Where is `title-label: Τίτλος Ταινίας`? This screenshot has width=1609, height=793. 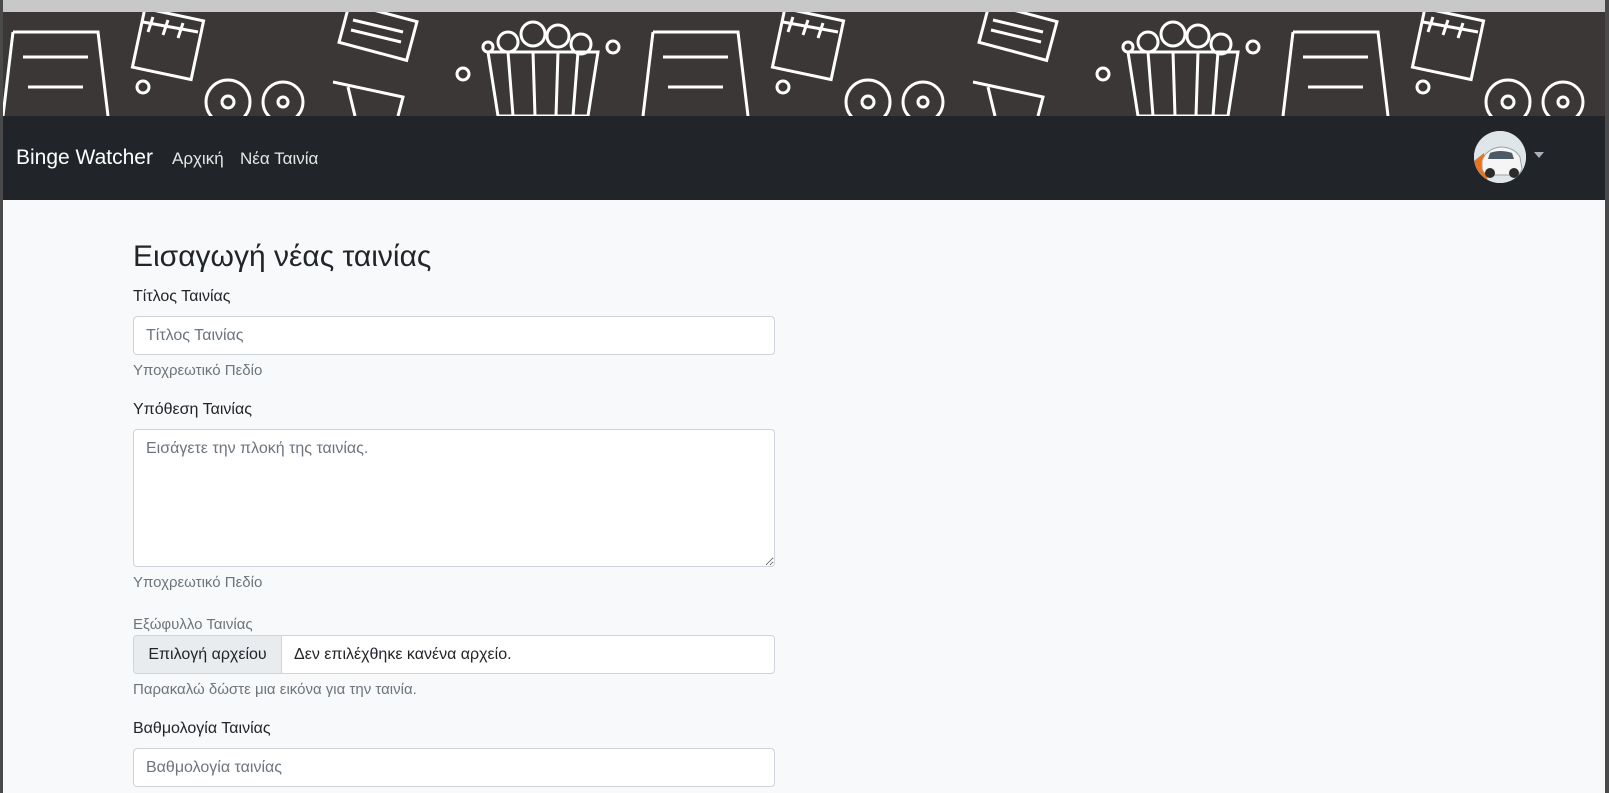
title-label: Τίτλος Ταινίας is located at coordinates (182, 296).